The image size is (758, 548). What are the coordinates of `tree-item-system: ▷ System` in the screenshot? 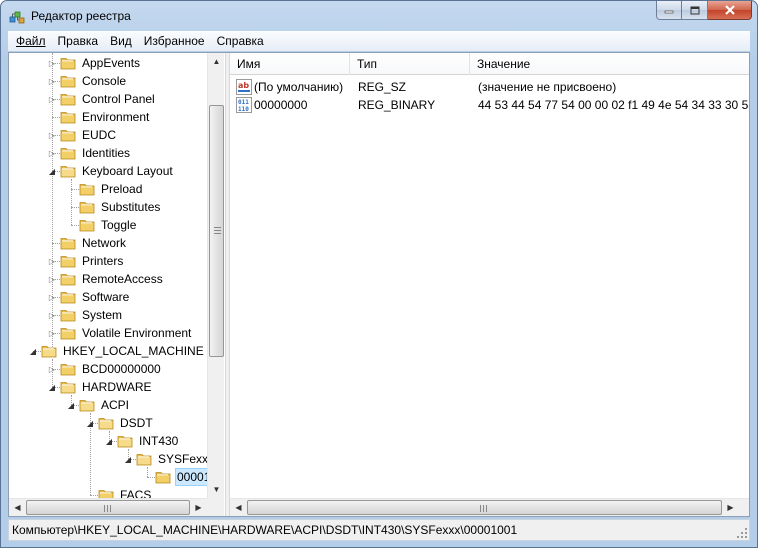 It's located at (85, 315).